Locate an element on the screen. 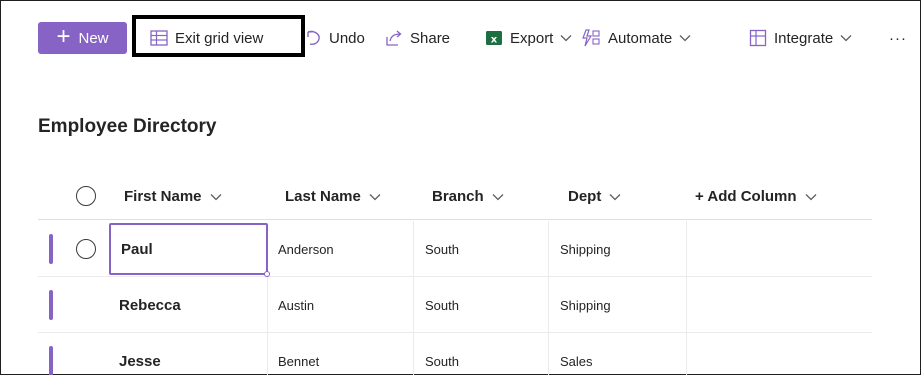 The height and width of the screenshot is (375, 921). undo-button: Undo is located at coordinates (334, 38).